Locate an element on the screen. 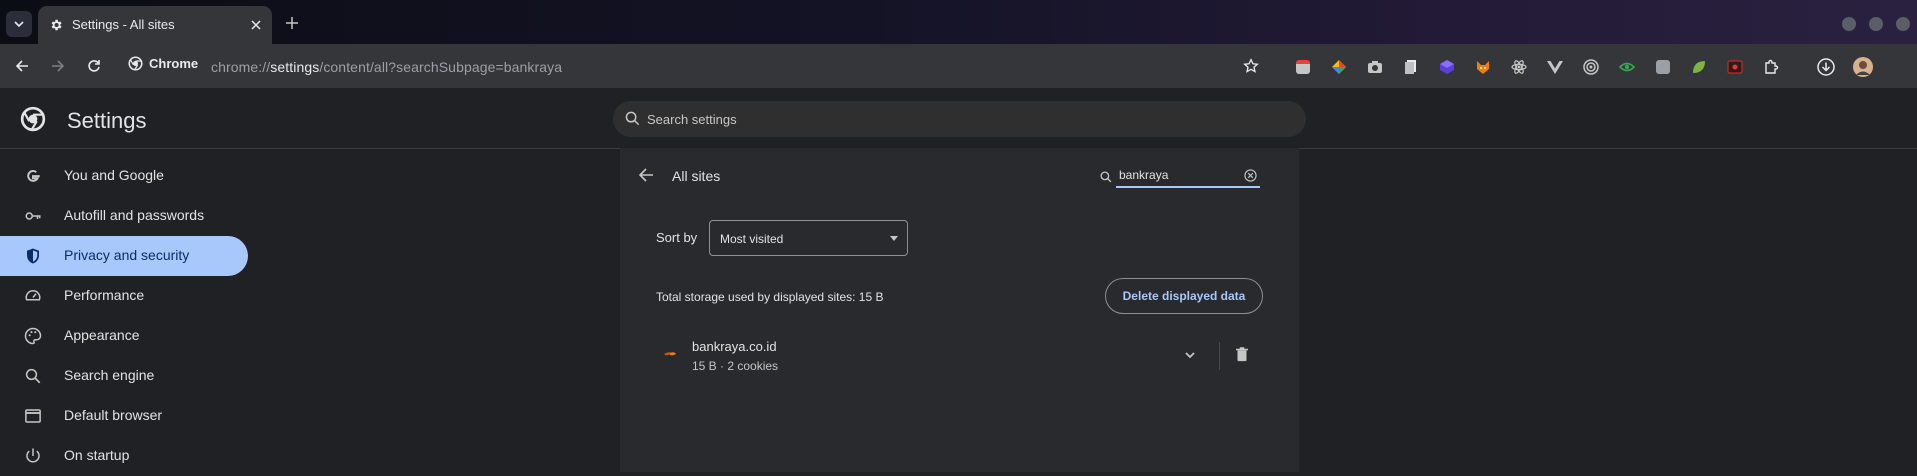 The width and height of the screenshot is (1917, 476). key-icon is located at coordinates (33, 216).